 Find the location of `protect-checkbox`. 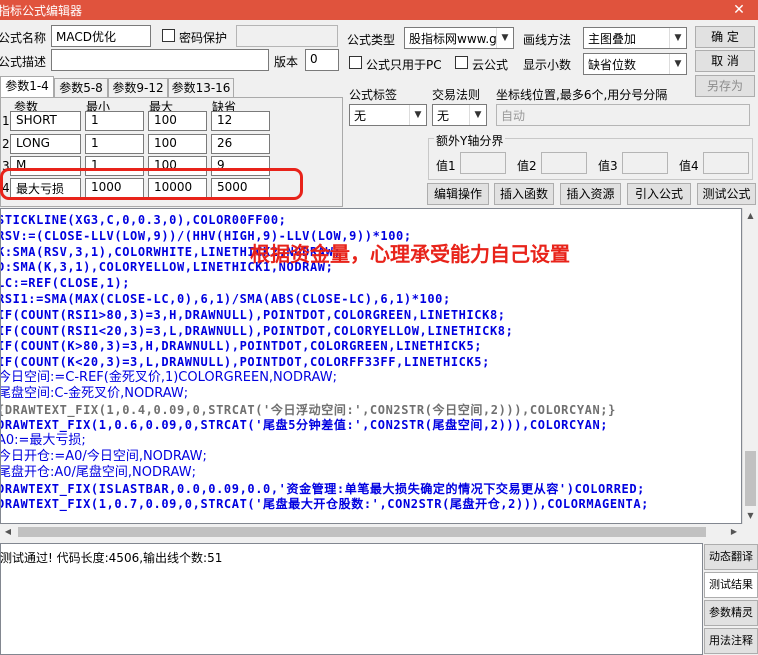

protect-checkbox is located at coordinates (168, 35).